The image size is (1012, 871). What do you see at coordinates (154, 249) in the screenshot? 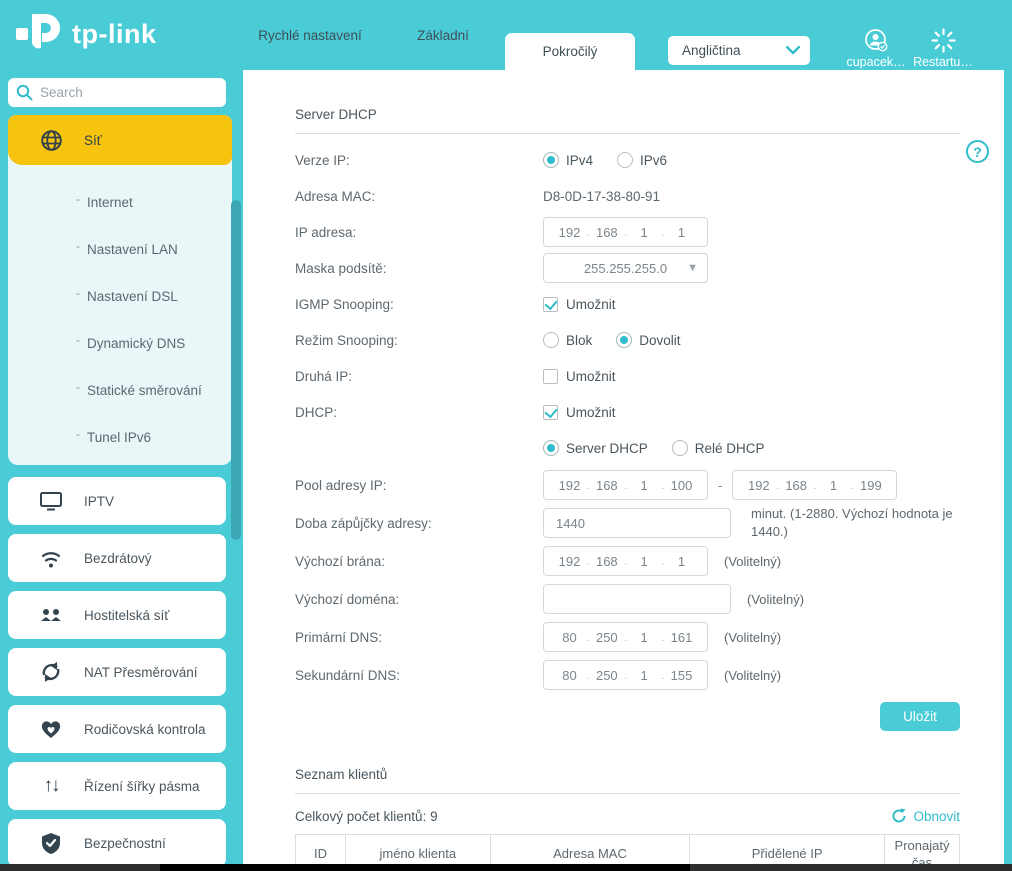
I see `submenu-item-lan-settings: - Nastavení LAN` at bounding box center [154, 249].